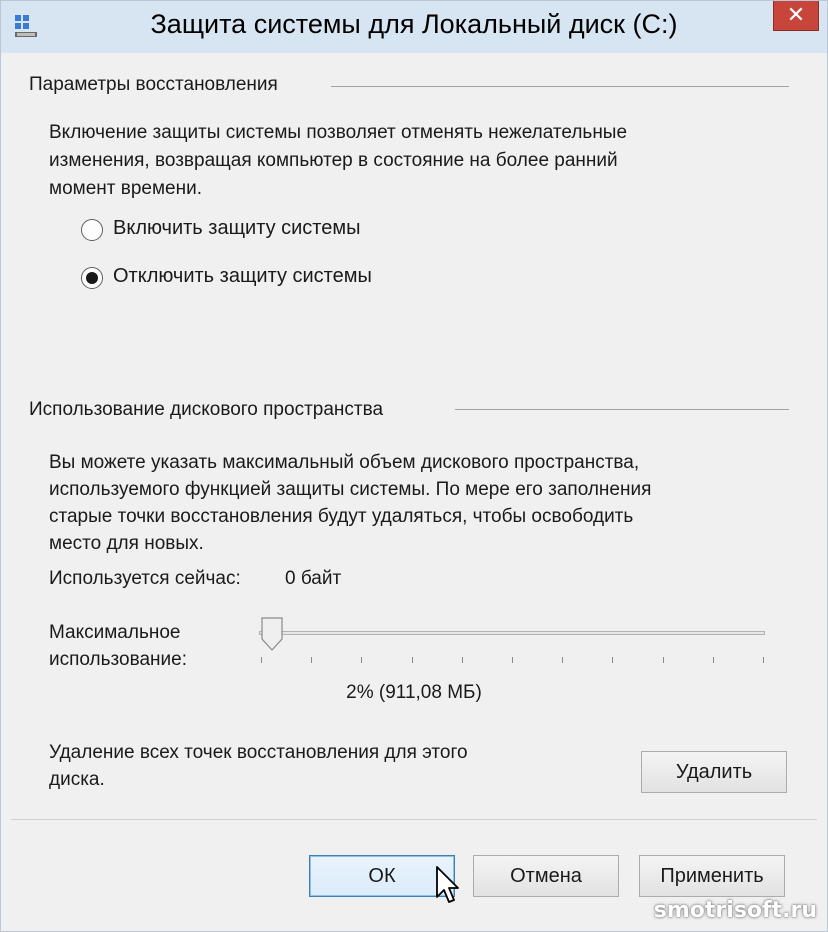 The image size is (828, 932). Describe the element at coordinates (313, 578) in the screenshot. I see `current-usage-value: 0 байт` at that location.